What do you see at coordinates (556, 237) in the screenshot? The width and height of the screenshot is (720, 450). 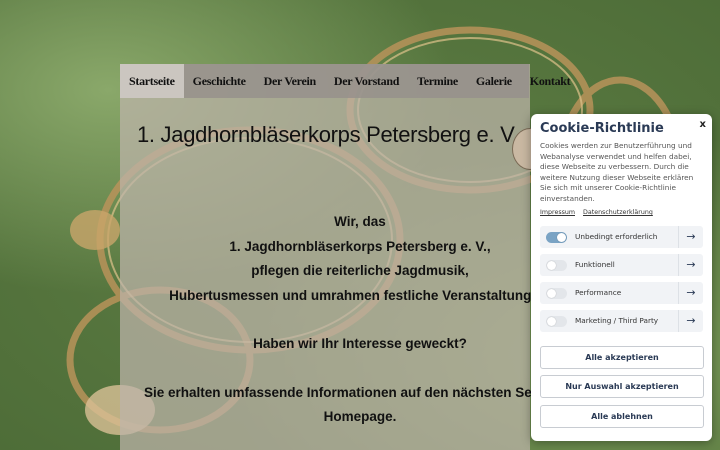 I see `toggle-necessary` at bounding box center [556, 237].